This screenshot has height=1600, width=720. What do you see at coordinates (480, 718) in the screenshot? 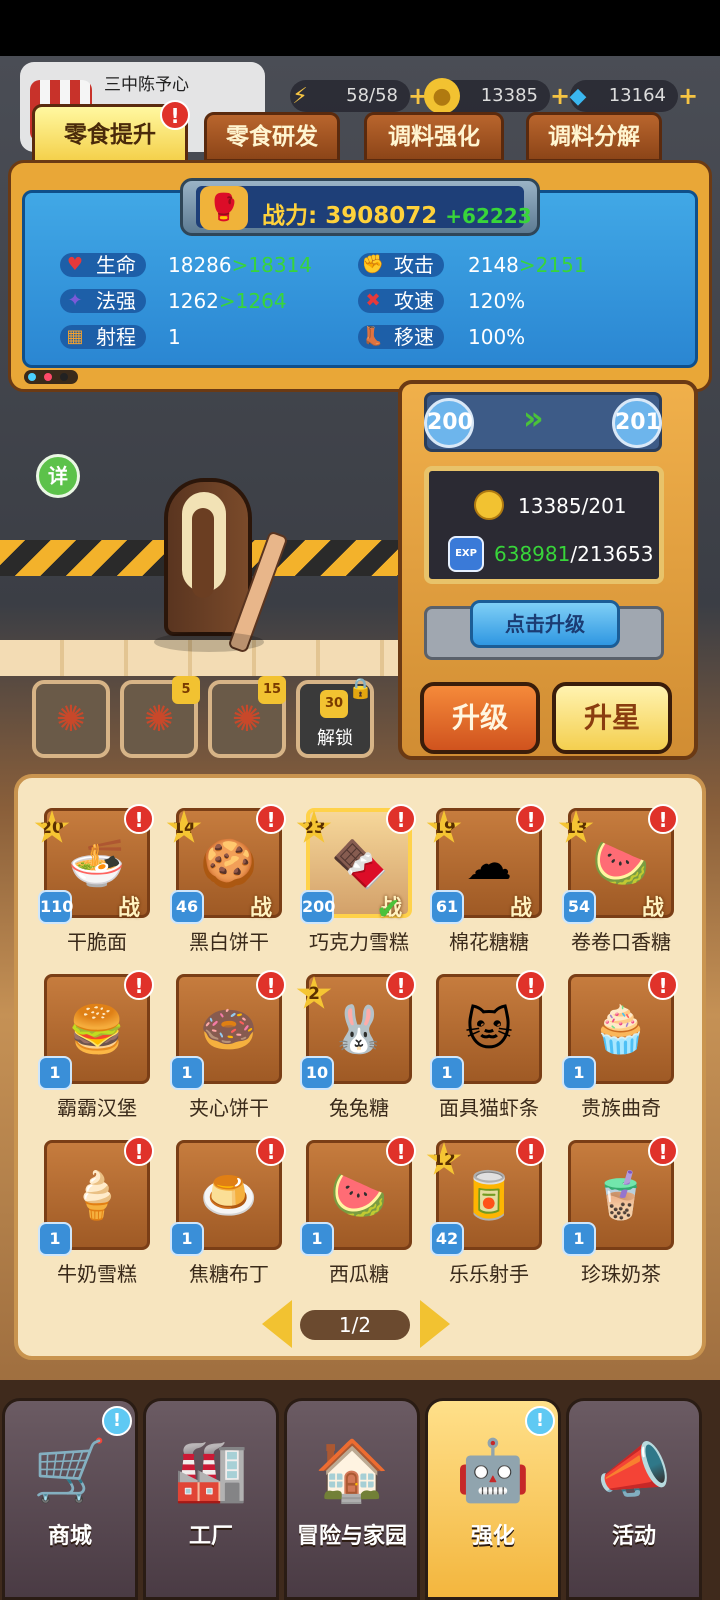
I see `level-up-button: 升级` at bounding box center [480, 718].